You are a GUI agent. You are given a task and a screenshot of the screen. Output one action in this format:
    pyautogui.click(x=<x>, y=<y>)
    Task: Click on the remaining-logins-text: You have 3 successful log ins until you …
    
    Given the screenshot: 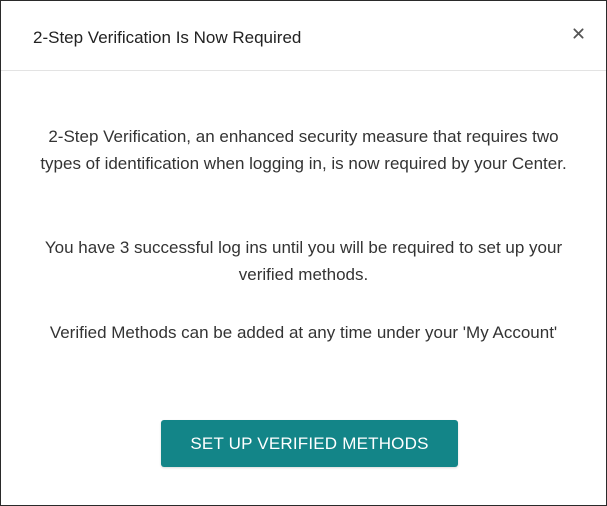 What is the action you would take?
    pyautogui.click(x=303, y=261)
    